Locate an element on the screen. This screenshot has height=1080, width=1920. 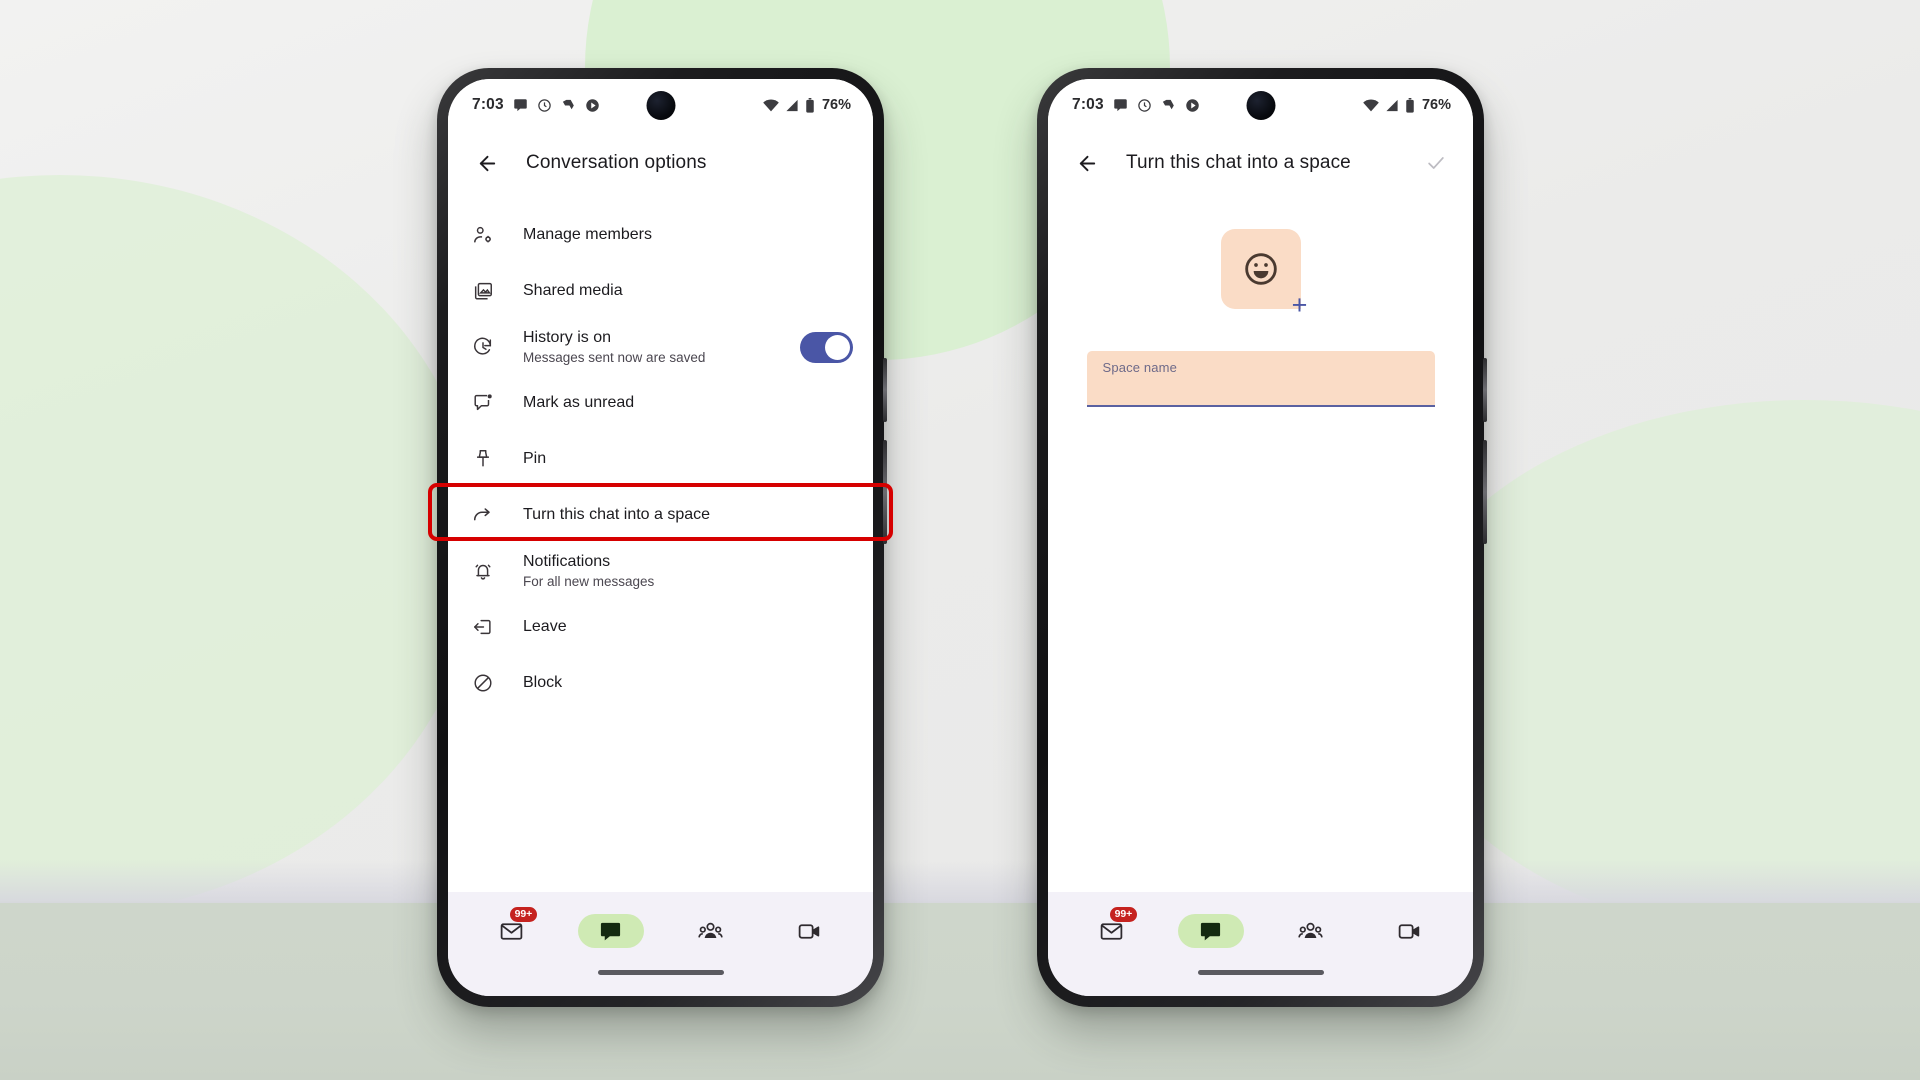
option-sublabel: For all new messages is located at coordinates (589, 581).